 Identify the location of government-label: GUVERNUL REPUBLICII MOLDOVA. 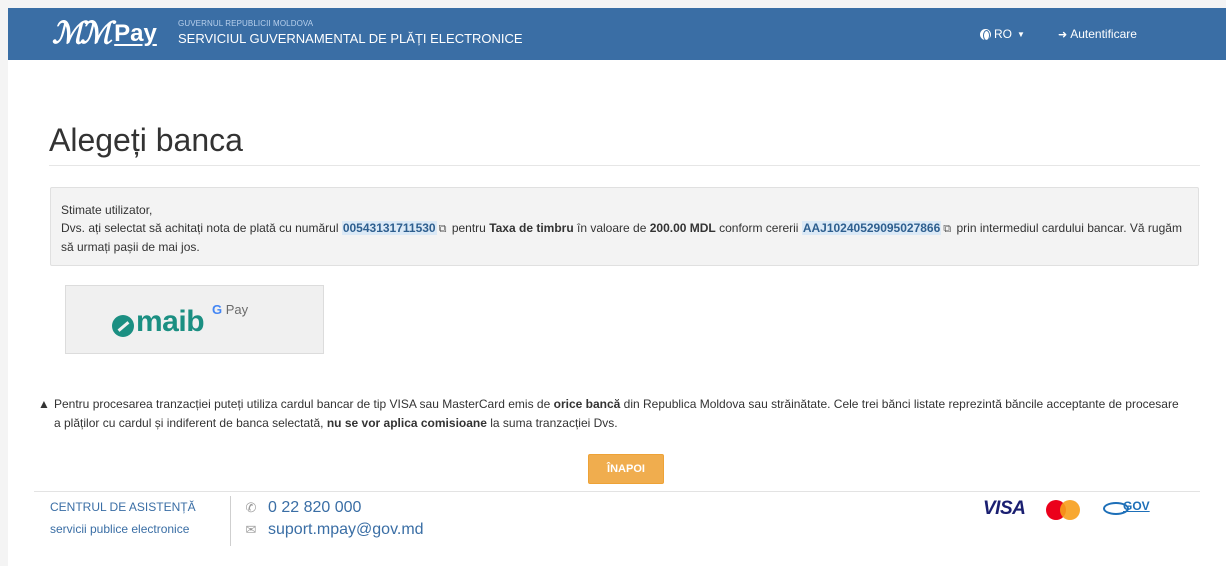
(246, 23).